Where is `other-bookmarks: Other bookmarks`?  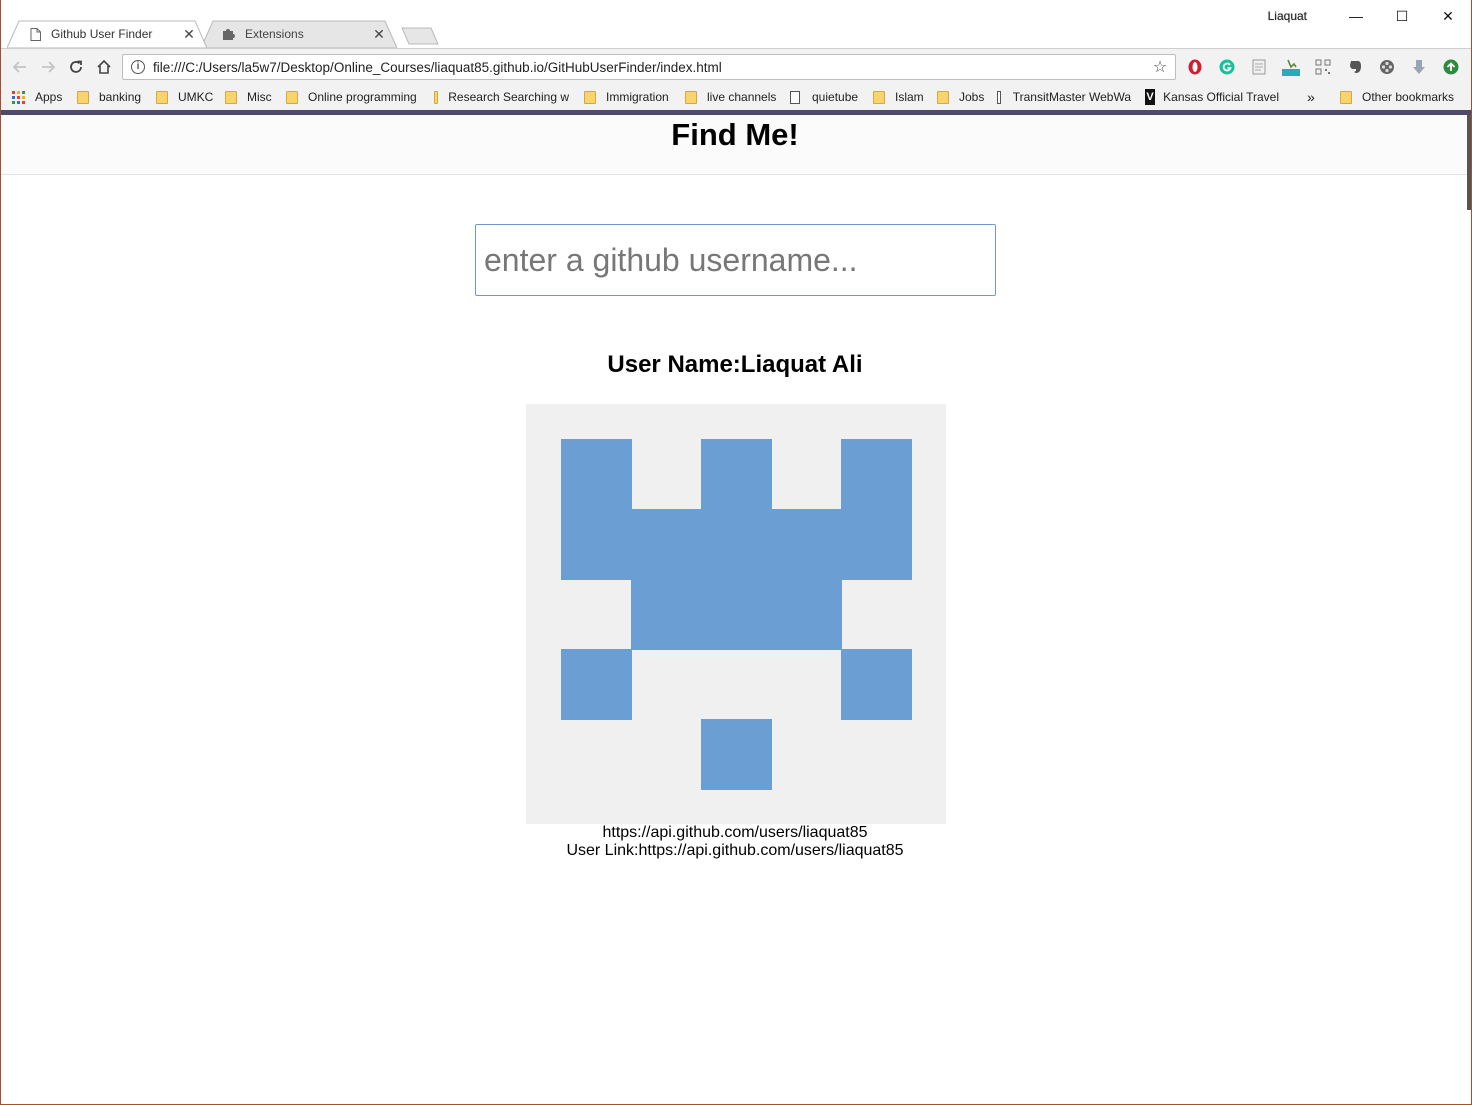
other-bookmarks: Other bookmarks is located at coordinates (1397, 97).